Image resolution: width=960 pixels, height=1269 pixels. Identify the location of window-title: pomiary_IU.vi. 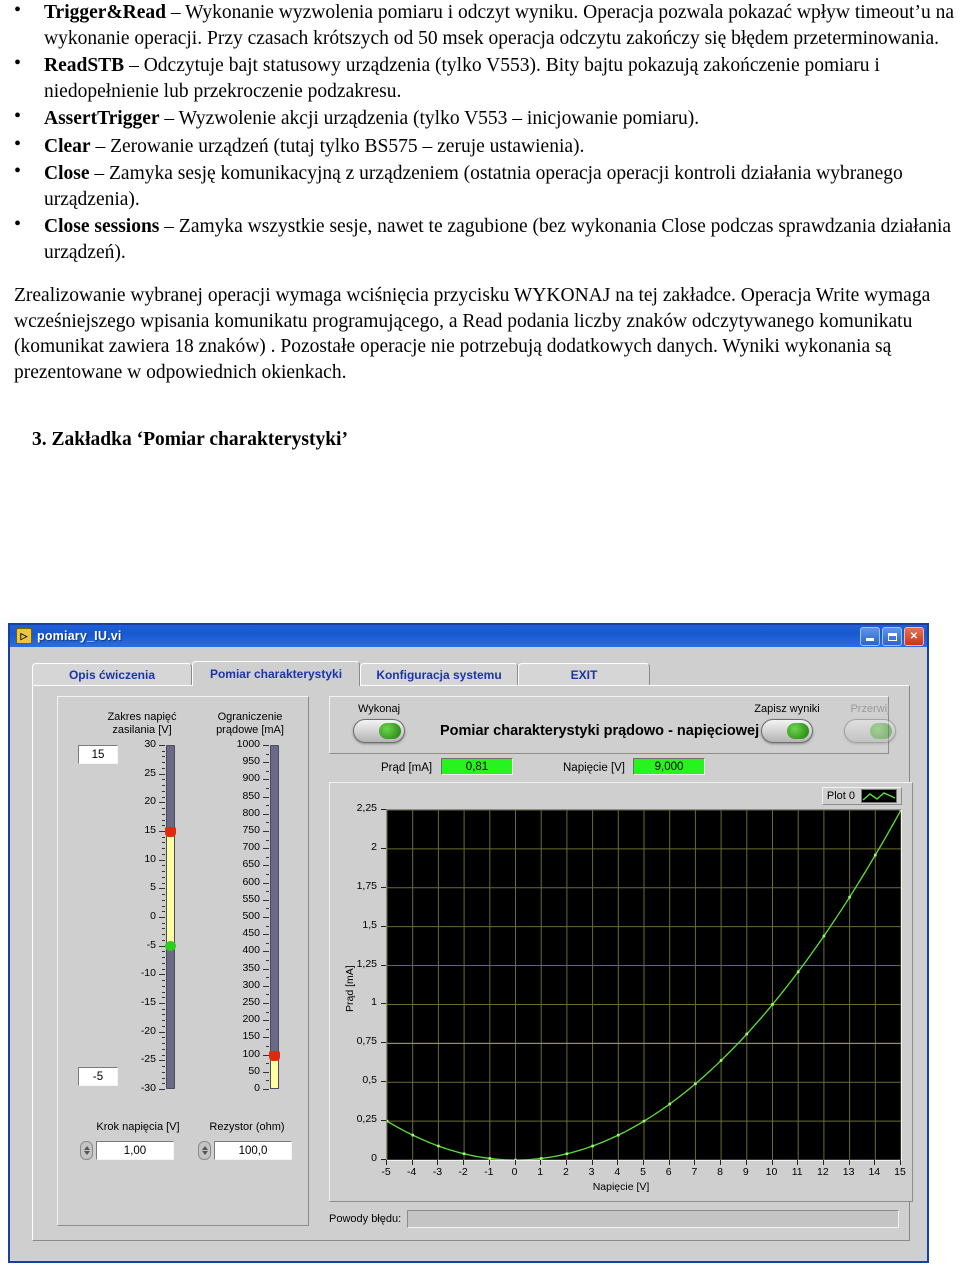
(79, 636).